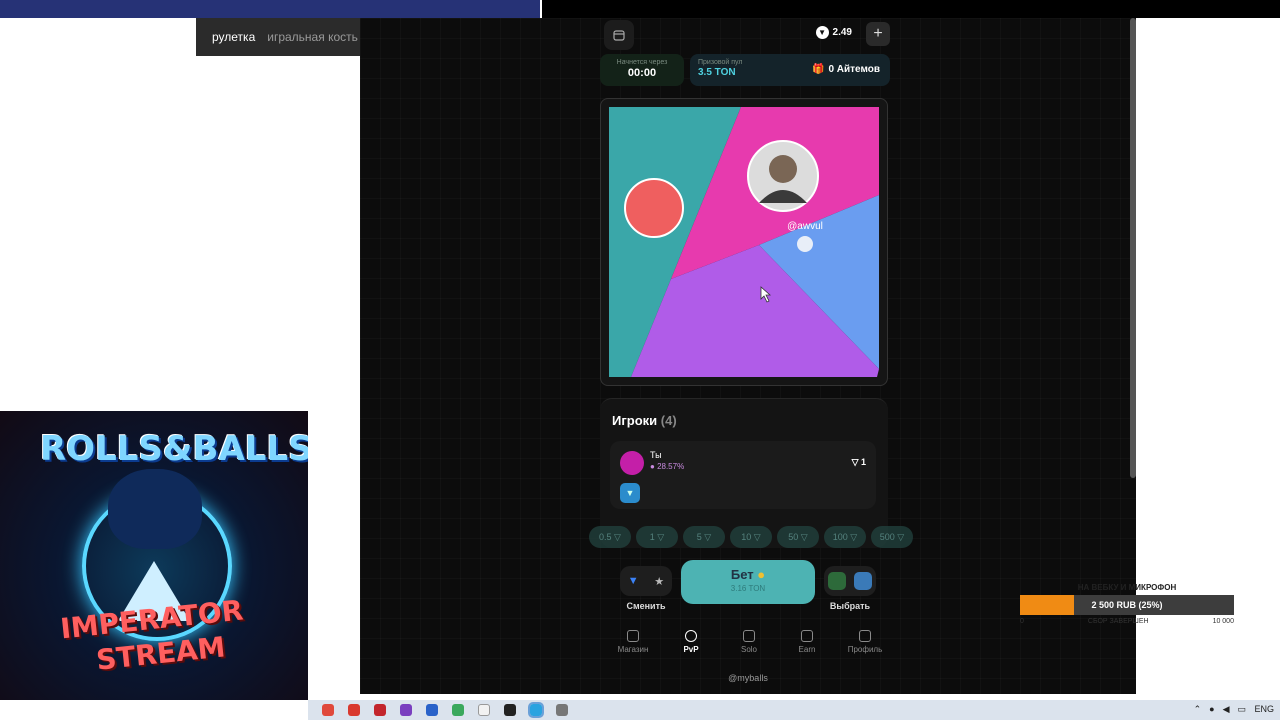 Image resolution: width=1280 pixels, height=720 pixels. Describe the element at coordinates (863, 462) in the screenshot. I see `player-bet-value: 1` at that location.